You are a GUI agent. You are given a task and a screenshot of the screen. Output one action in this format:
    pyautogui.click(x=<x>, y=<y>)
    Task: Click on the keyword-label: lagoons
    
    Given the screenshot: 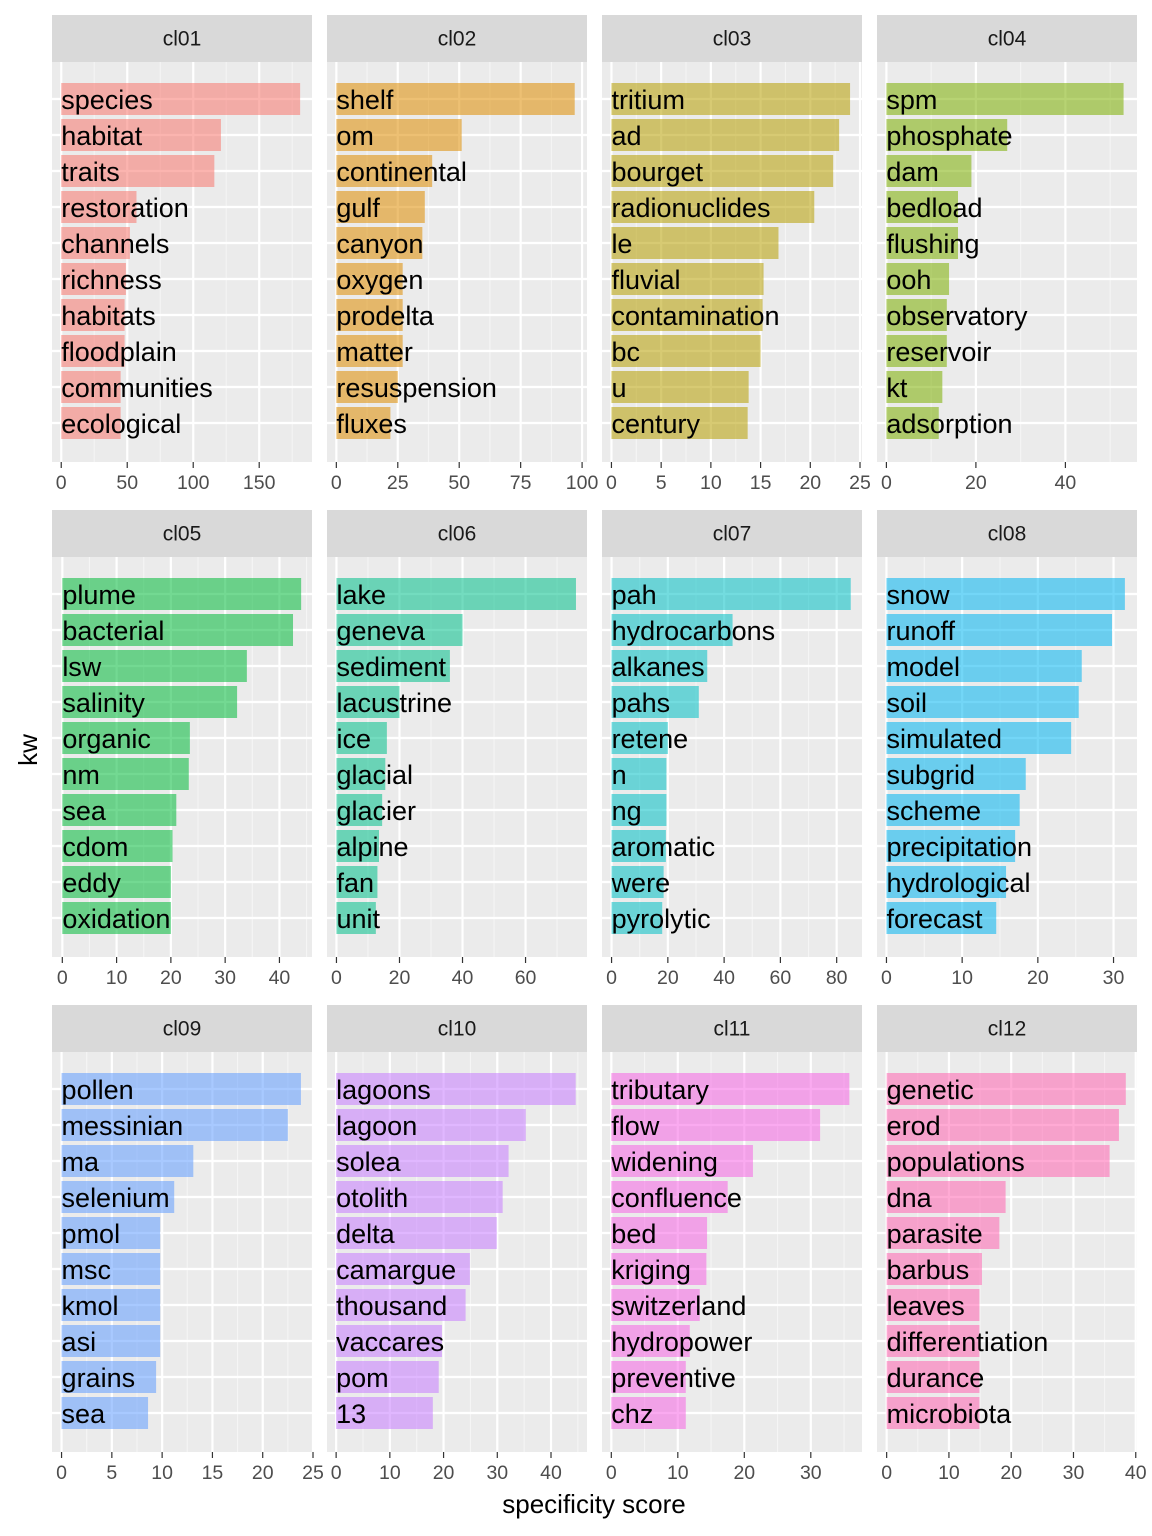 What is the action you would take?
    pyautogui.click(x=383, y=1090)
    